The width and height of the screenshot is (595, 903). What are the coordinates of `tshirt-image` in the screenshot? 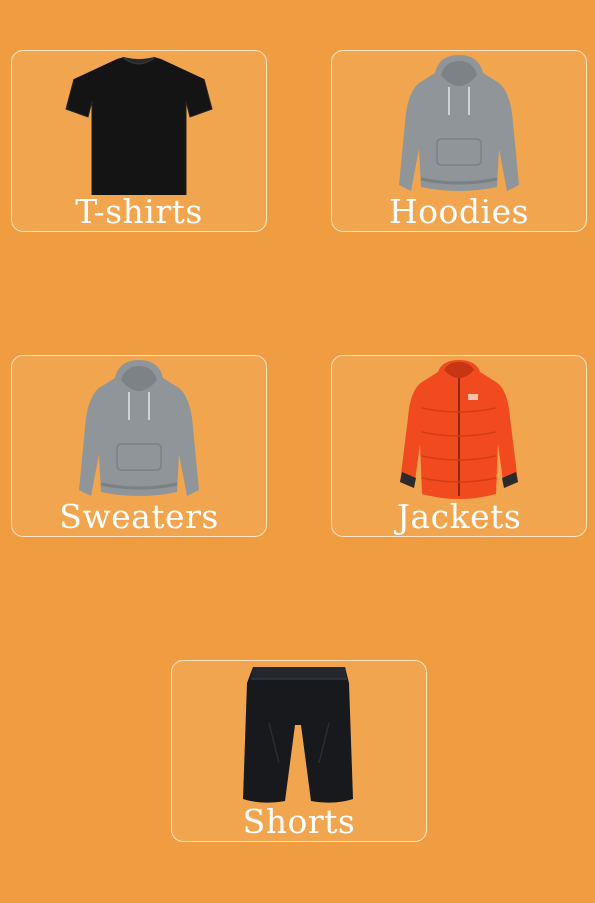 It's located at (139, 126).